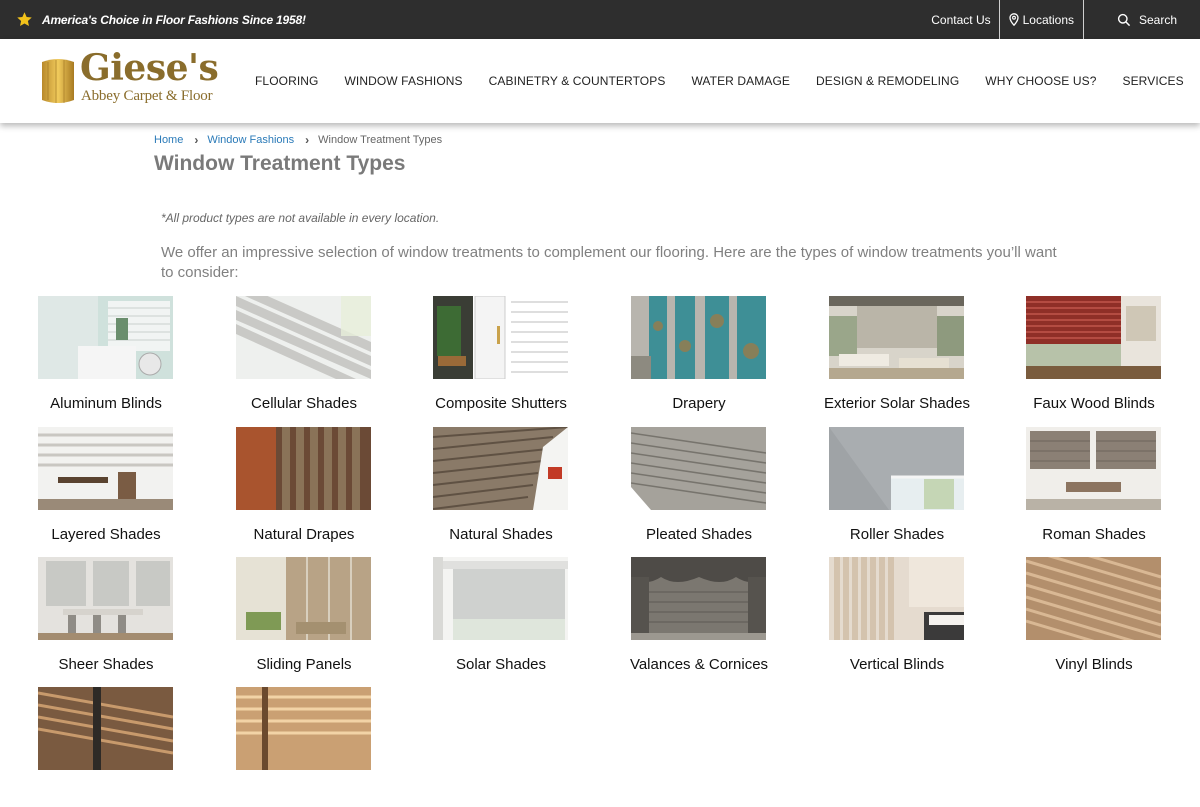 This screenshot has height=807, width=1200. I want to click on product-natural-shades: Natural Shades, so click(501, 487).